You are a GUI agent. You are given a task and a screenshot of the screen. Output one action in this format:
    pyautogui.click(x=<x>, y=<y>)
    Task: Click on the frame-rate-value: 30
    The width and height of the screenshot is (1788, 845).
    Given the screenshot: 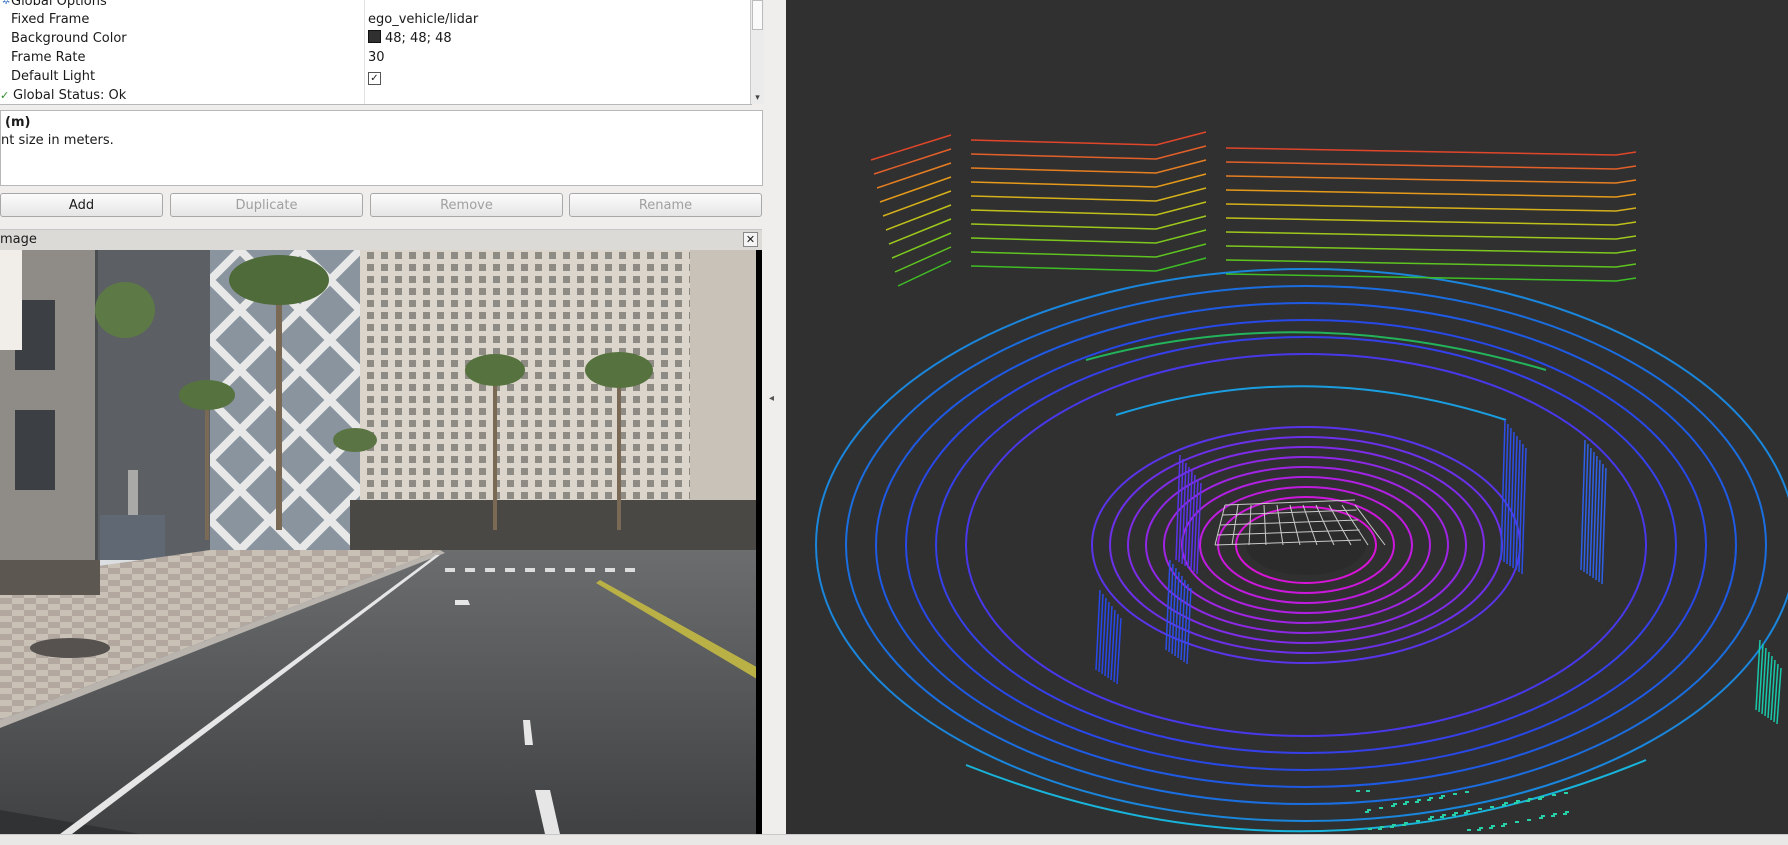 What is the action you would take?
    pyautogui.click(x=376, y=57)
    